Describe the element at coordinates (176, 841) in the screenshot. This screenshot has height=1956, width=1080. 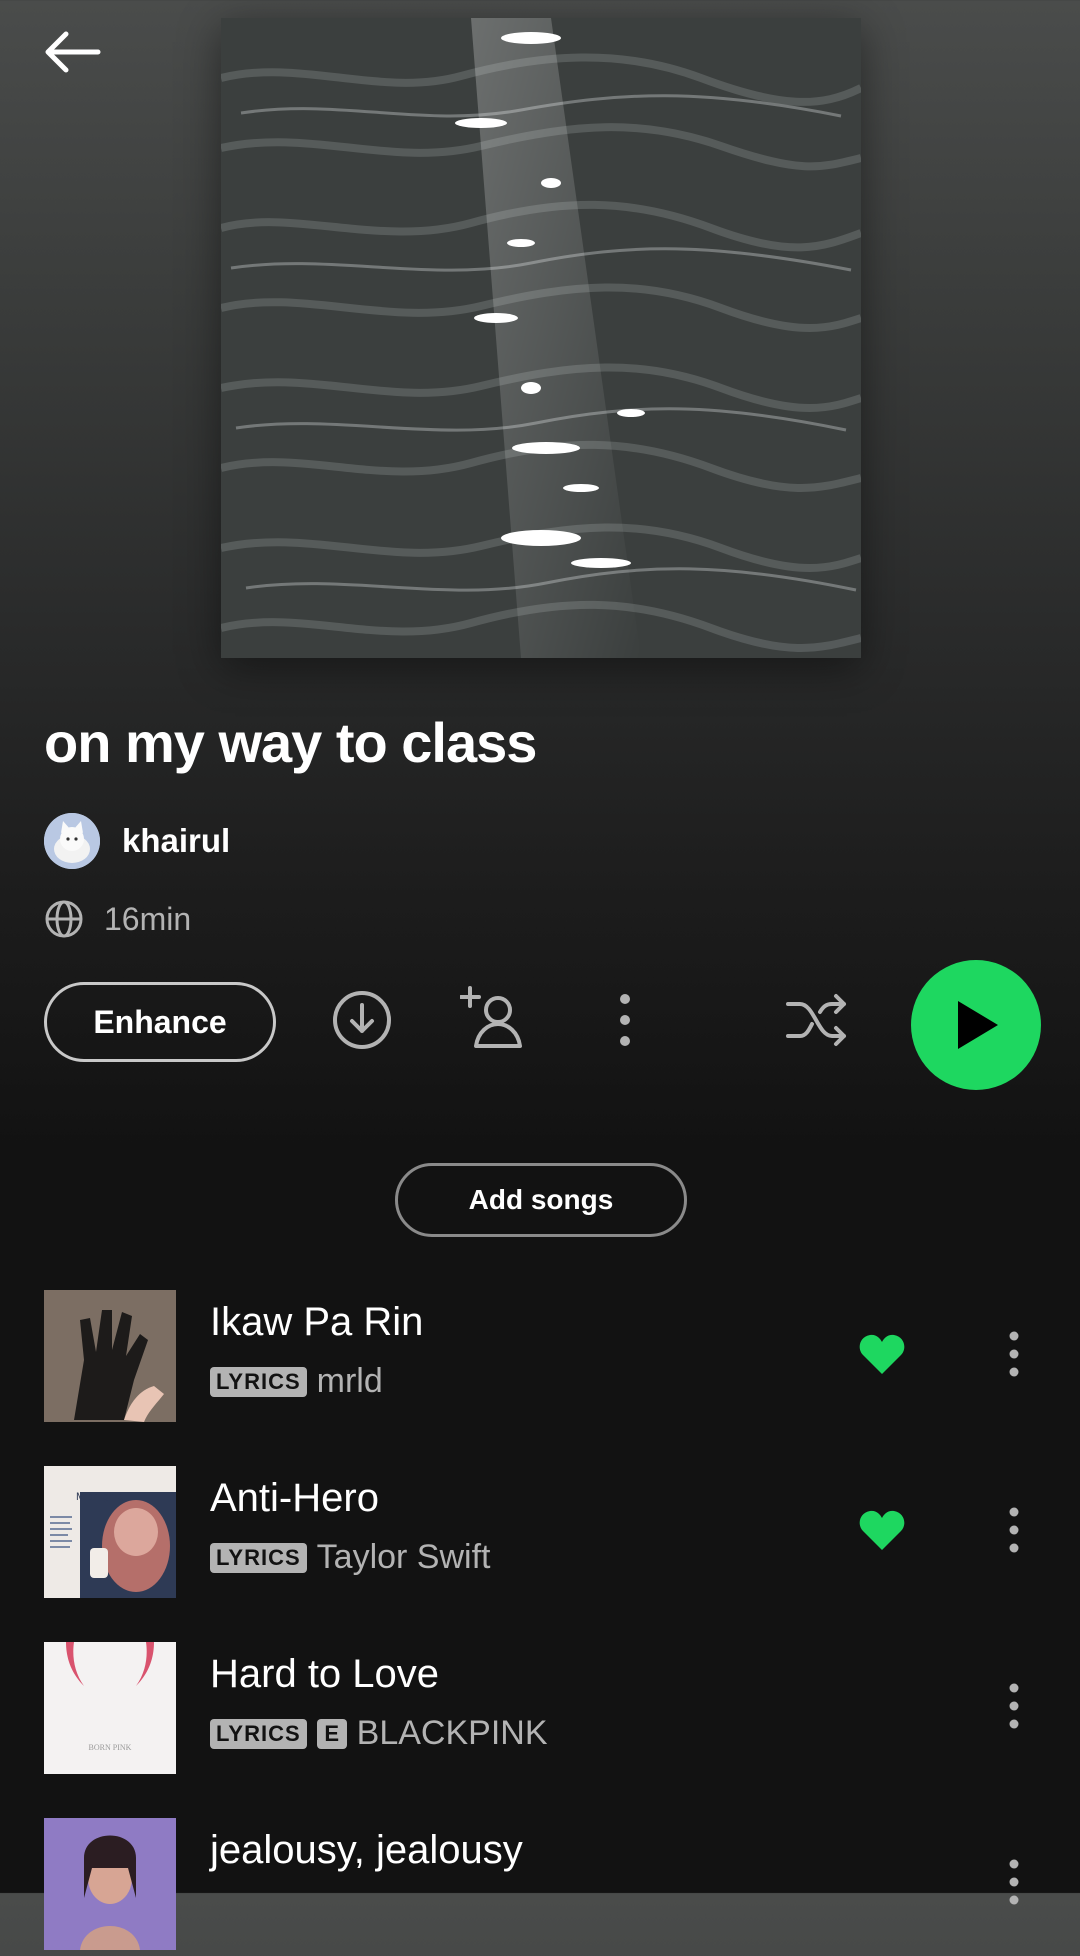
I see `owner-name: khairul` at that location.